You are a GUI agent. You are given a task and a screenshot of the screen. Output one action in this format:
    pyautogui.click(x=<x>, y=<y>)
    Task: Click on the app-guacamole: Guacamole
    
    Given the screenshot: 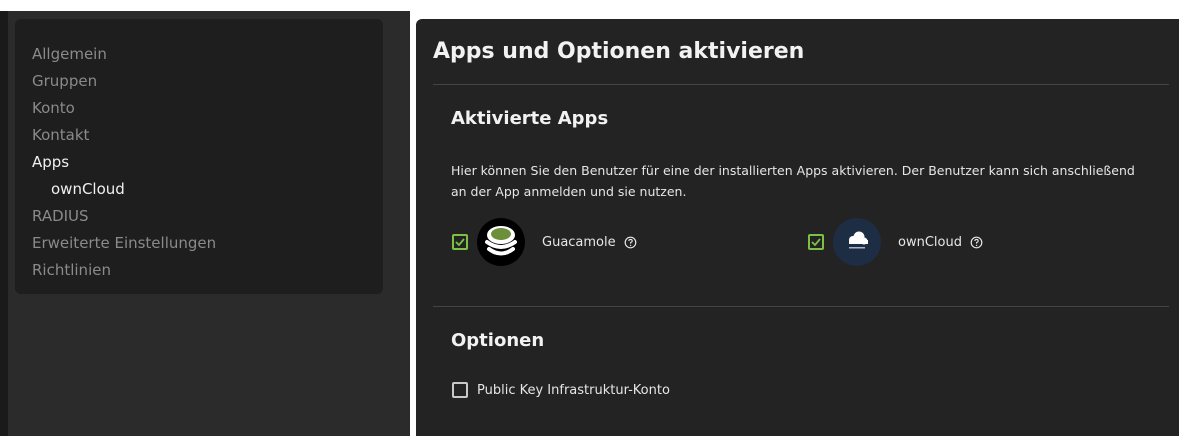 What is the action you would take?
    pyautogui.click(x=544, y=242)
    